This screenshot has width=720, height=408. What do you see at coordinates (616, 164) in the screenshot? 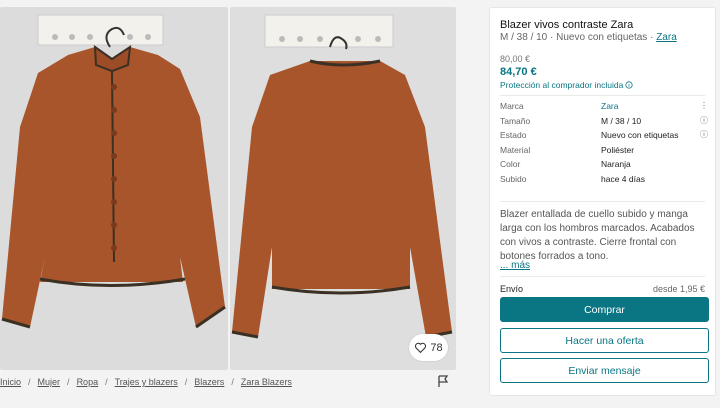
I see `detail-value: Naranja` at bounding box center [616, 164].